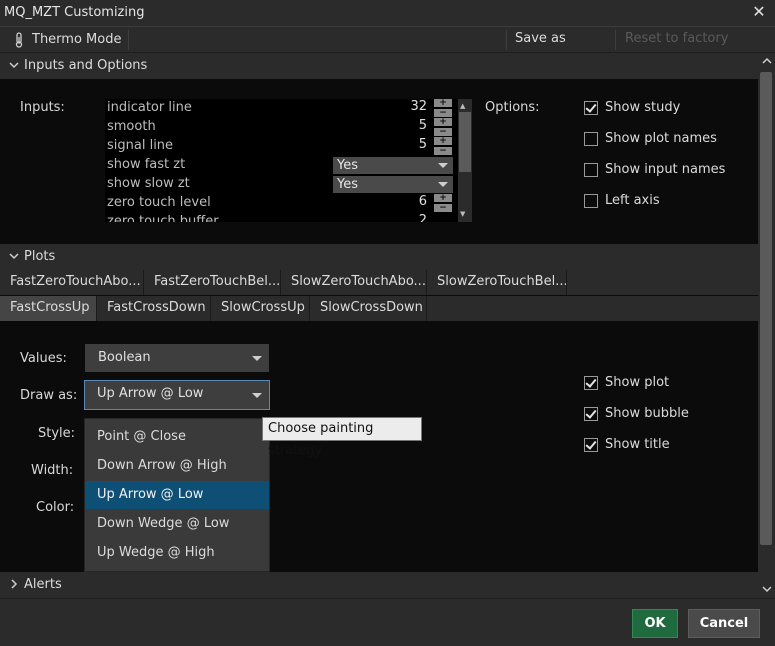  I want to click on width-label: Width:, so click(52, 470).